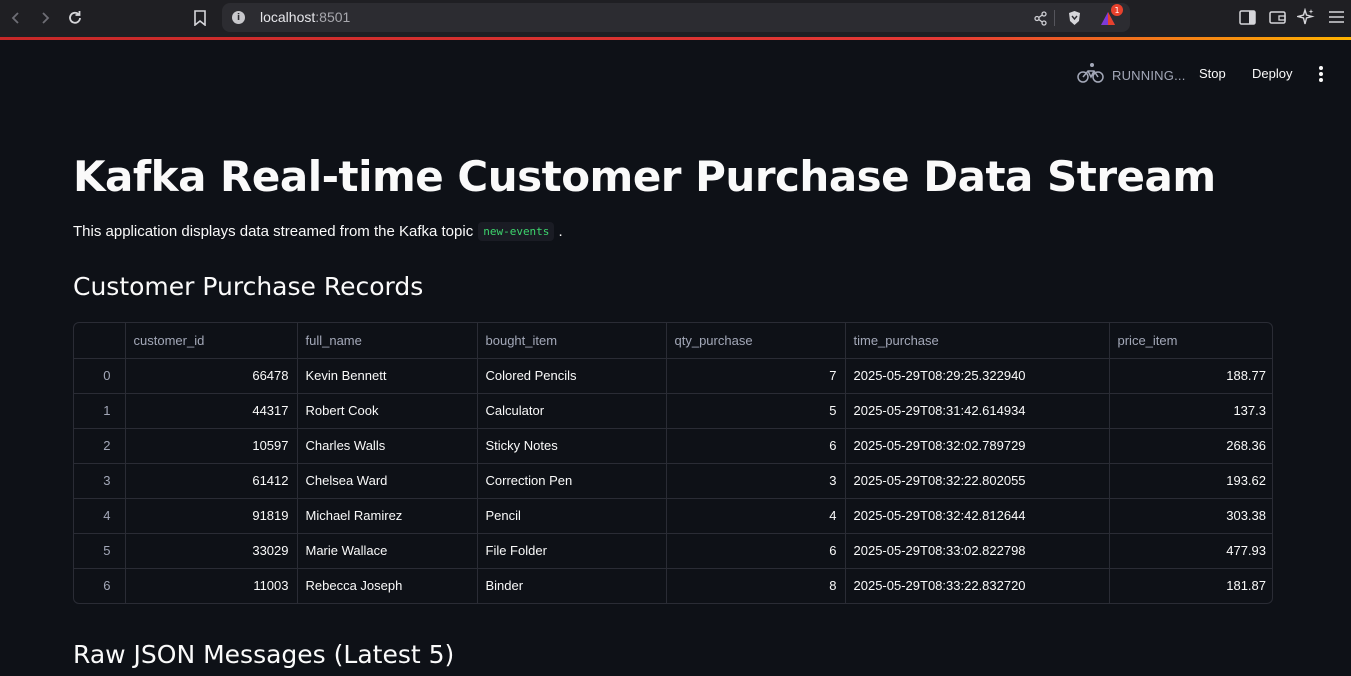 This screenshot has width=1351, height=676. What do you see at coordinates (100, 551) in the screenshot?
I see `row-index: 5` at bounding box center [100, 551].